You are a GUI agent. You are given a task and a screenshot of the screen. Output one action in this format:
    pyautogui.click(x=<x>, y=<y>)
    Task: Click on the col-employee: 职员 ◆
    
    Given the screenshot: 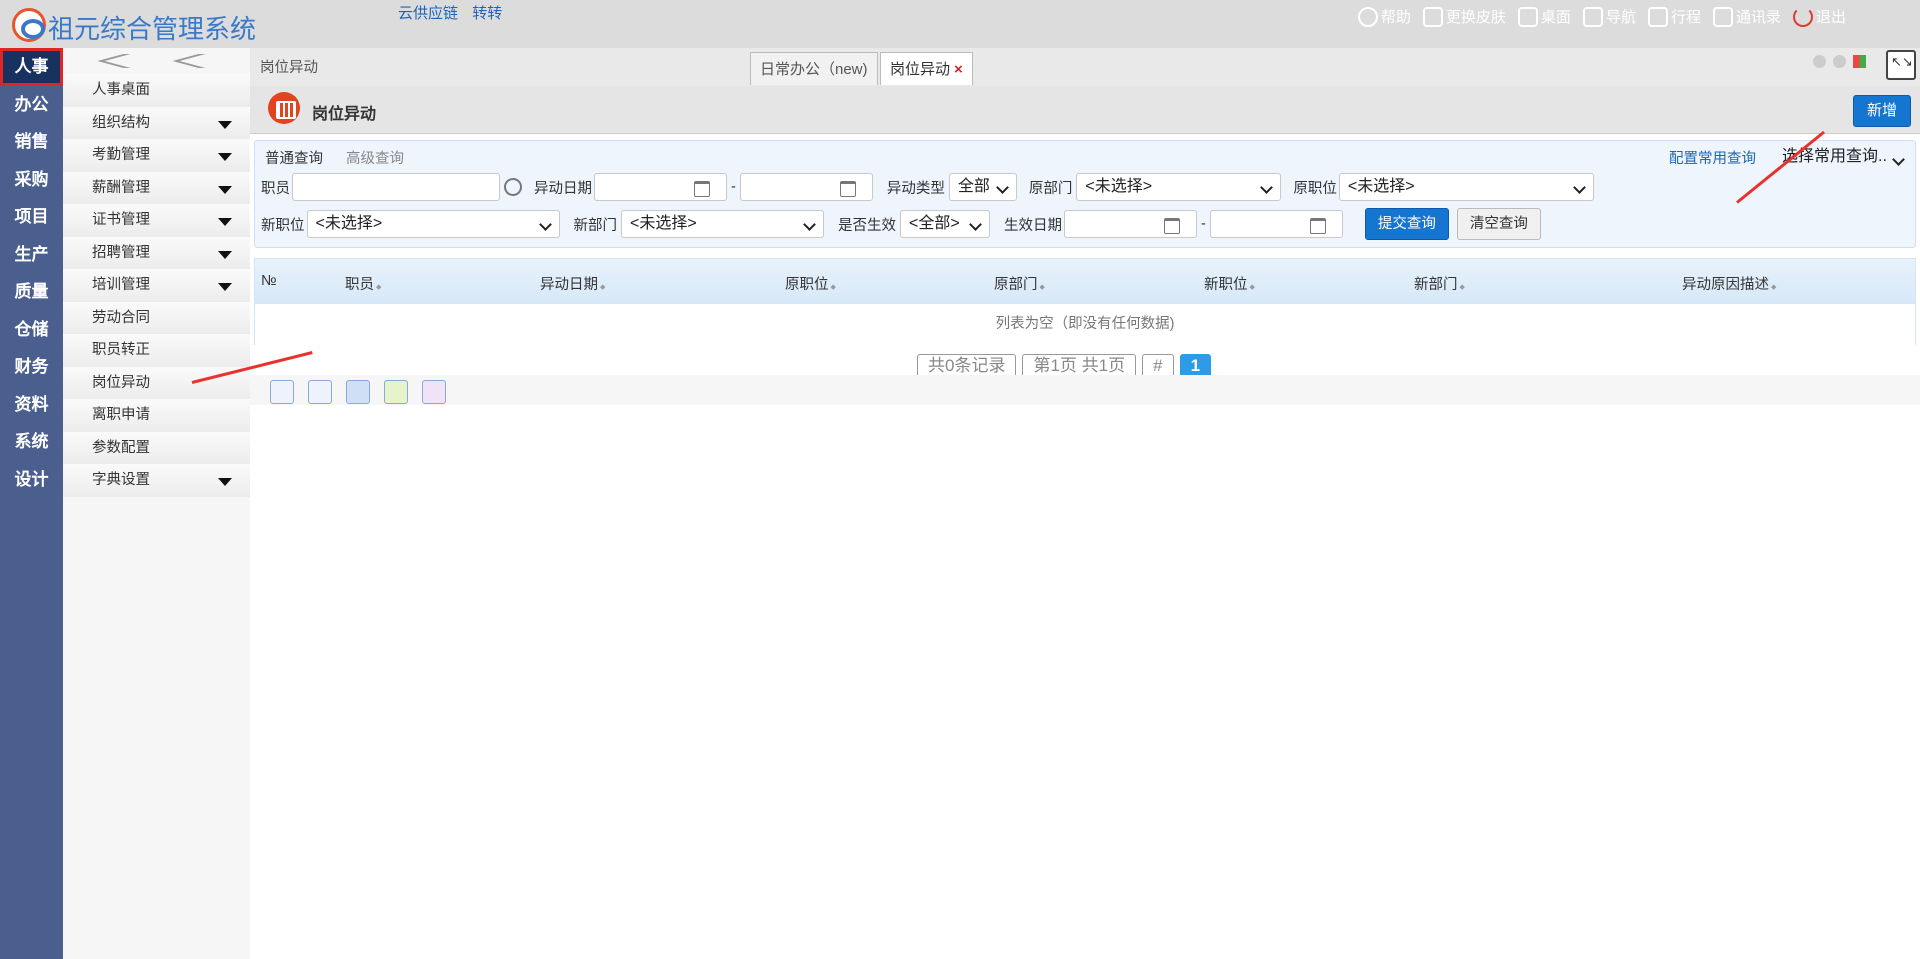 What is the action you would take?
    pyautogui.click(x=363, y=283)
    